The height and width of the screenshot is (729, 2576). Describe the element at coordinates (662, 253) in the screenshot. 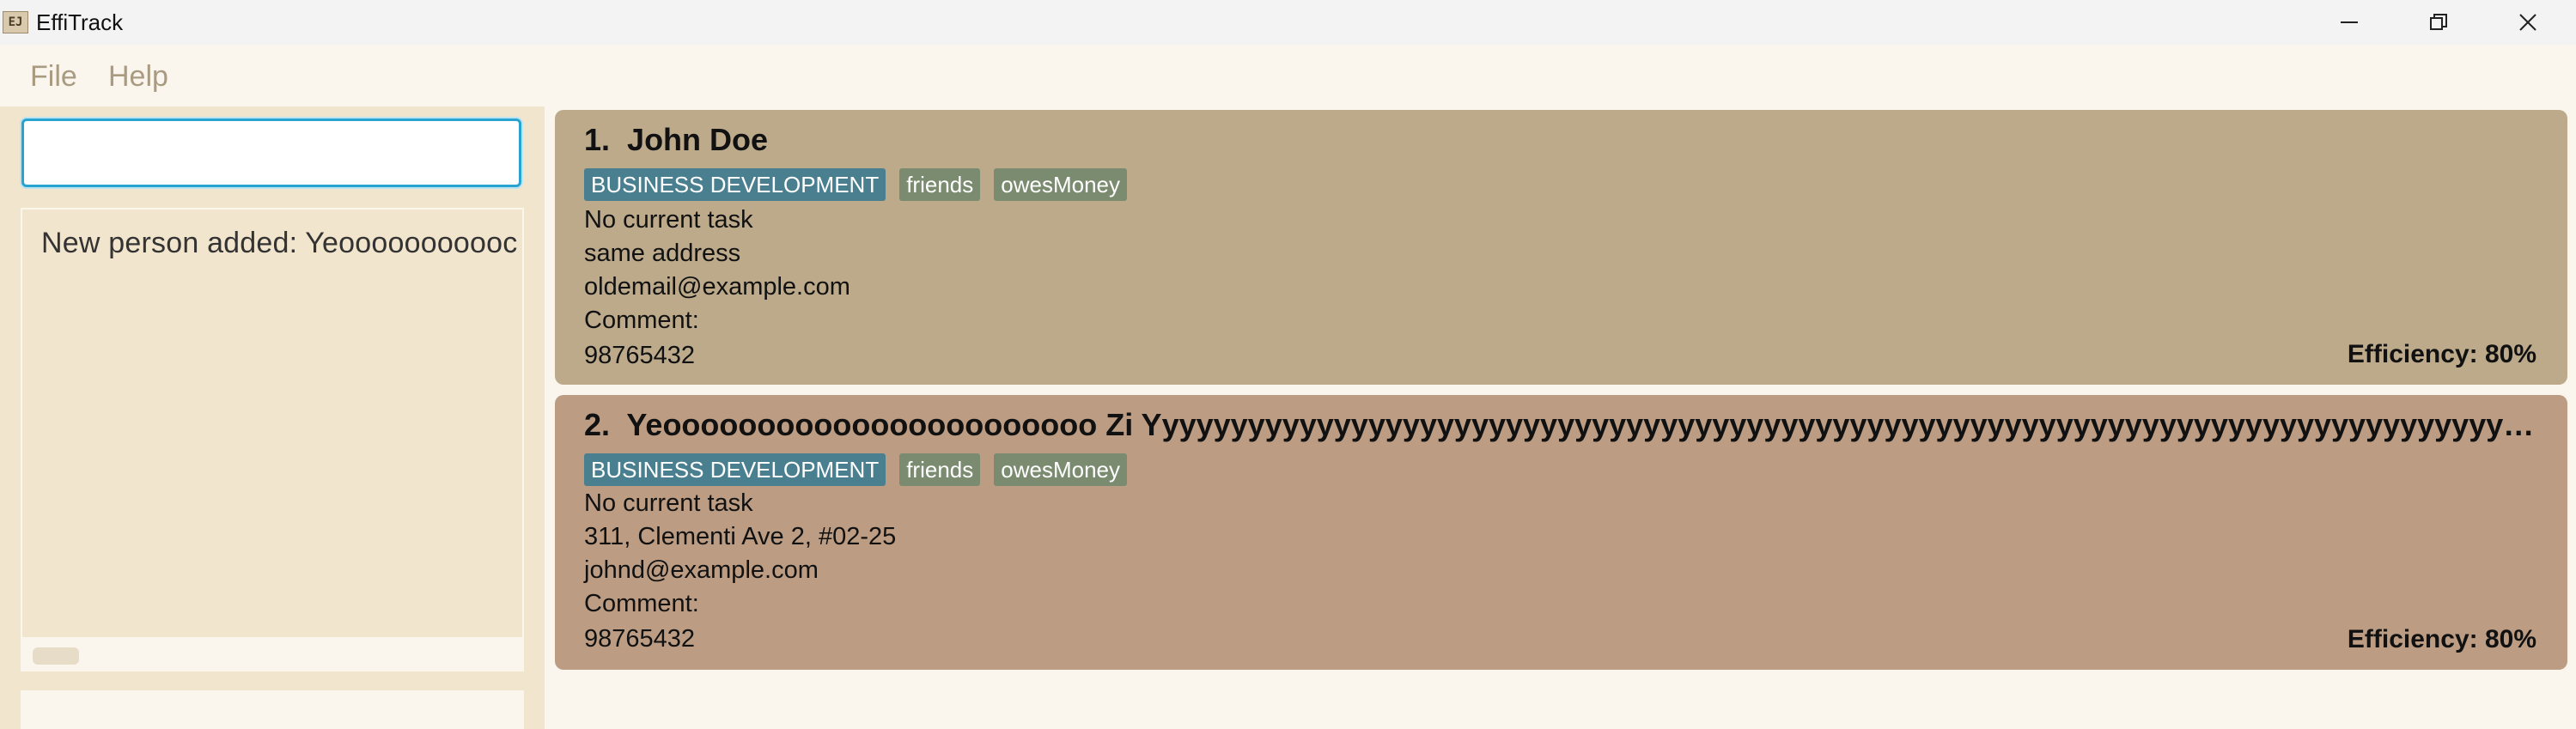

I see `person-address: same address` at that location.